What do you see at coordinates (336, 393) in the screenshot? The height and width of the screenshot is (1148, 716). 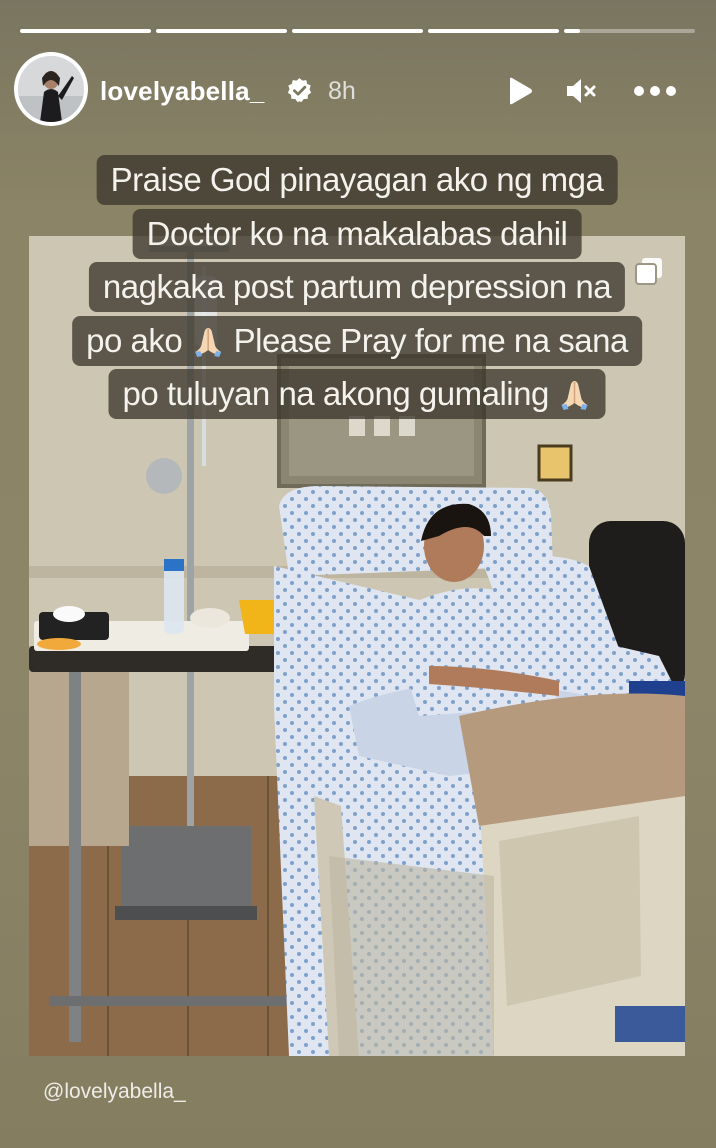 I see `caption-line-text: po tuluyan na akong gumaling` at bounding box center [336, 393].